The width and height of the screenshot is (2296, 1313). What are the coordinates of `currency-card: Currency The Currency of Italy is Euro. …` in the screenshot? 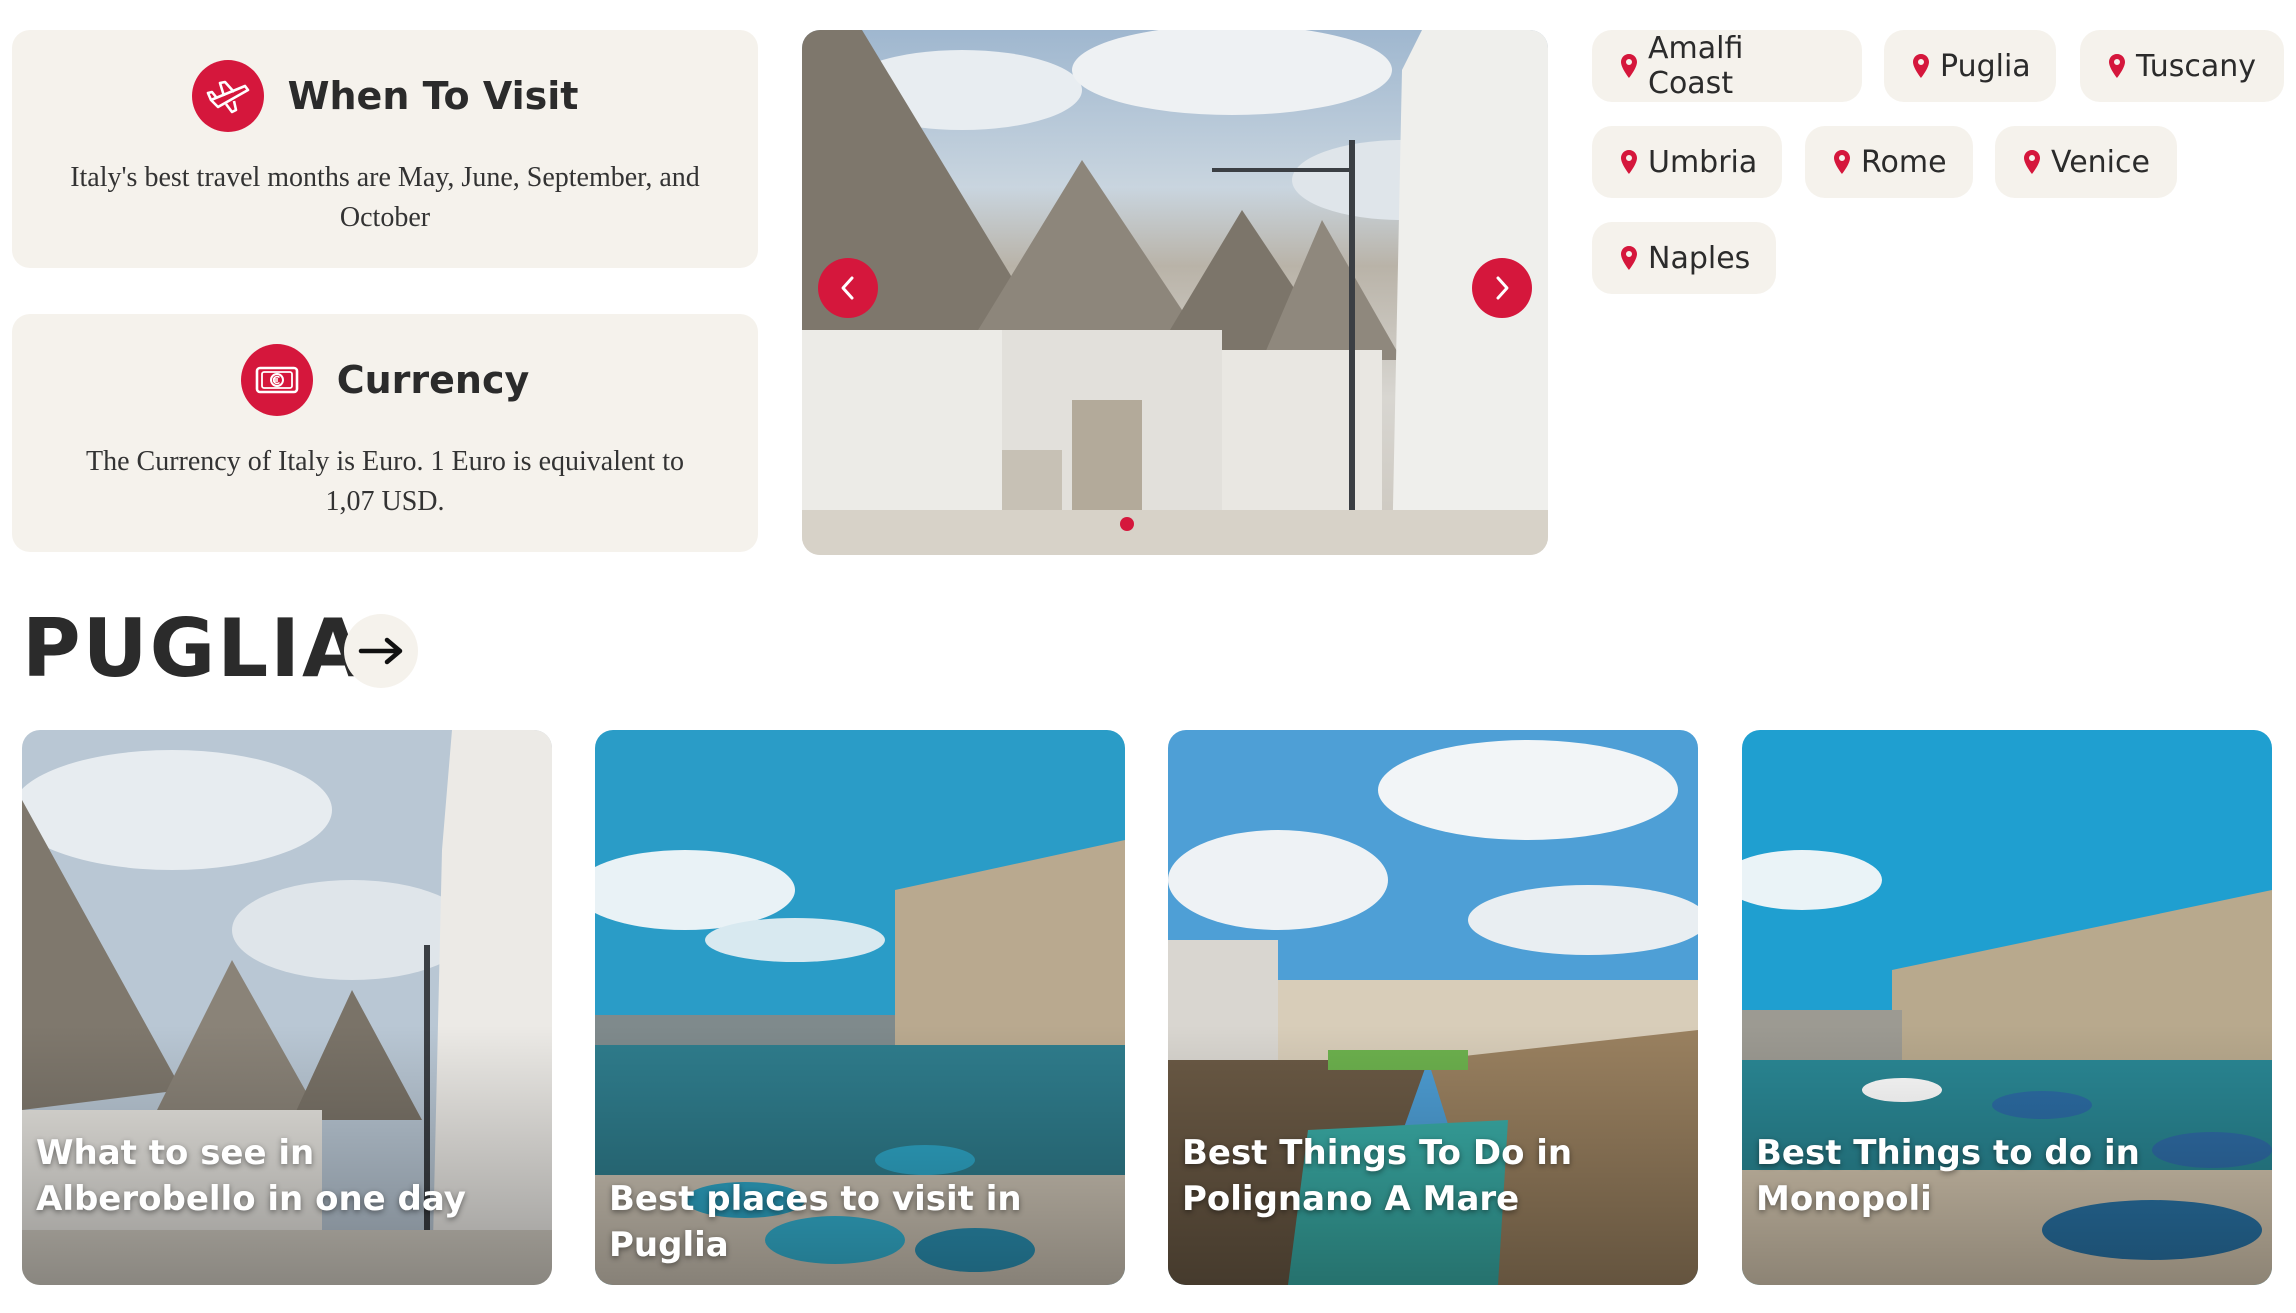 It's located at (385, 433).